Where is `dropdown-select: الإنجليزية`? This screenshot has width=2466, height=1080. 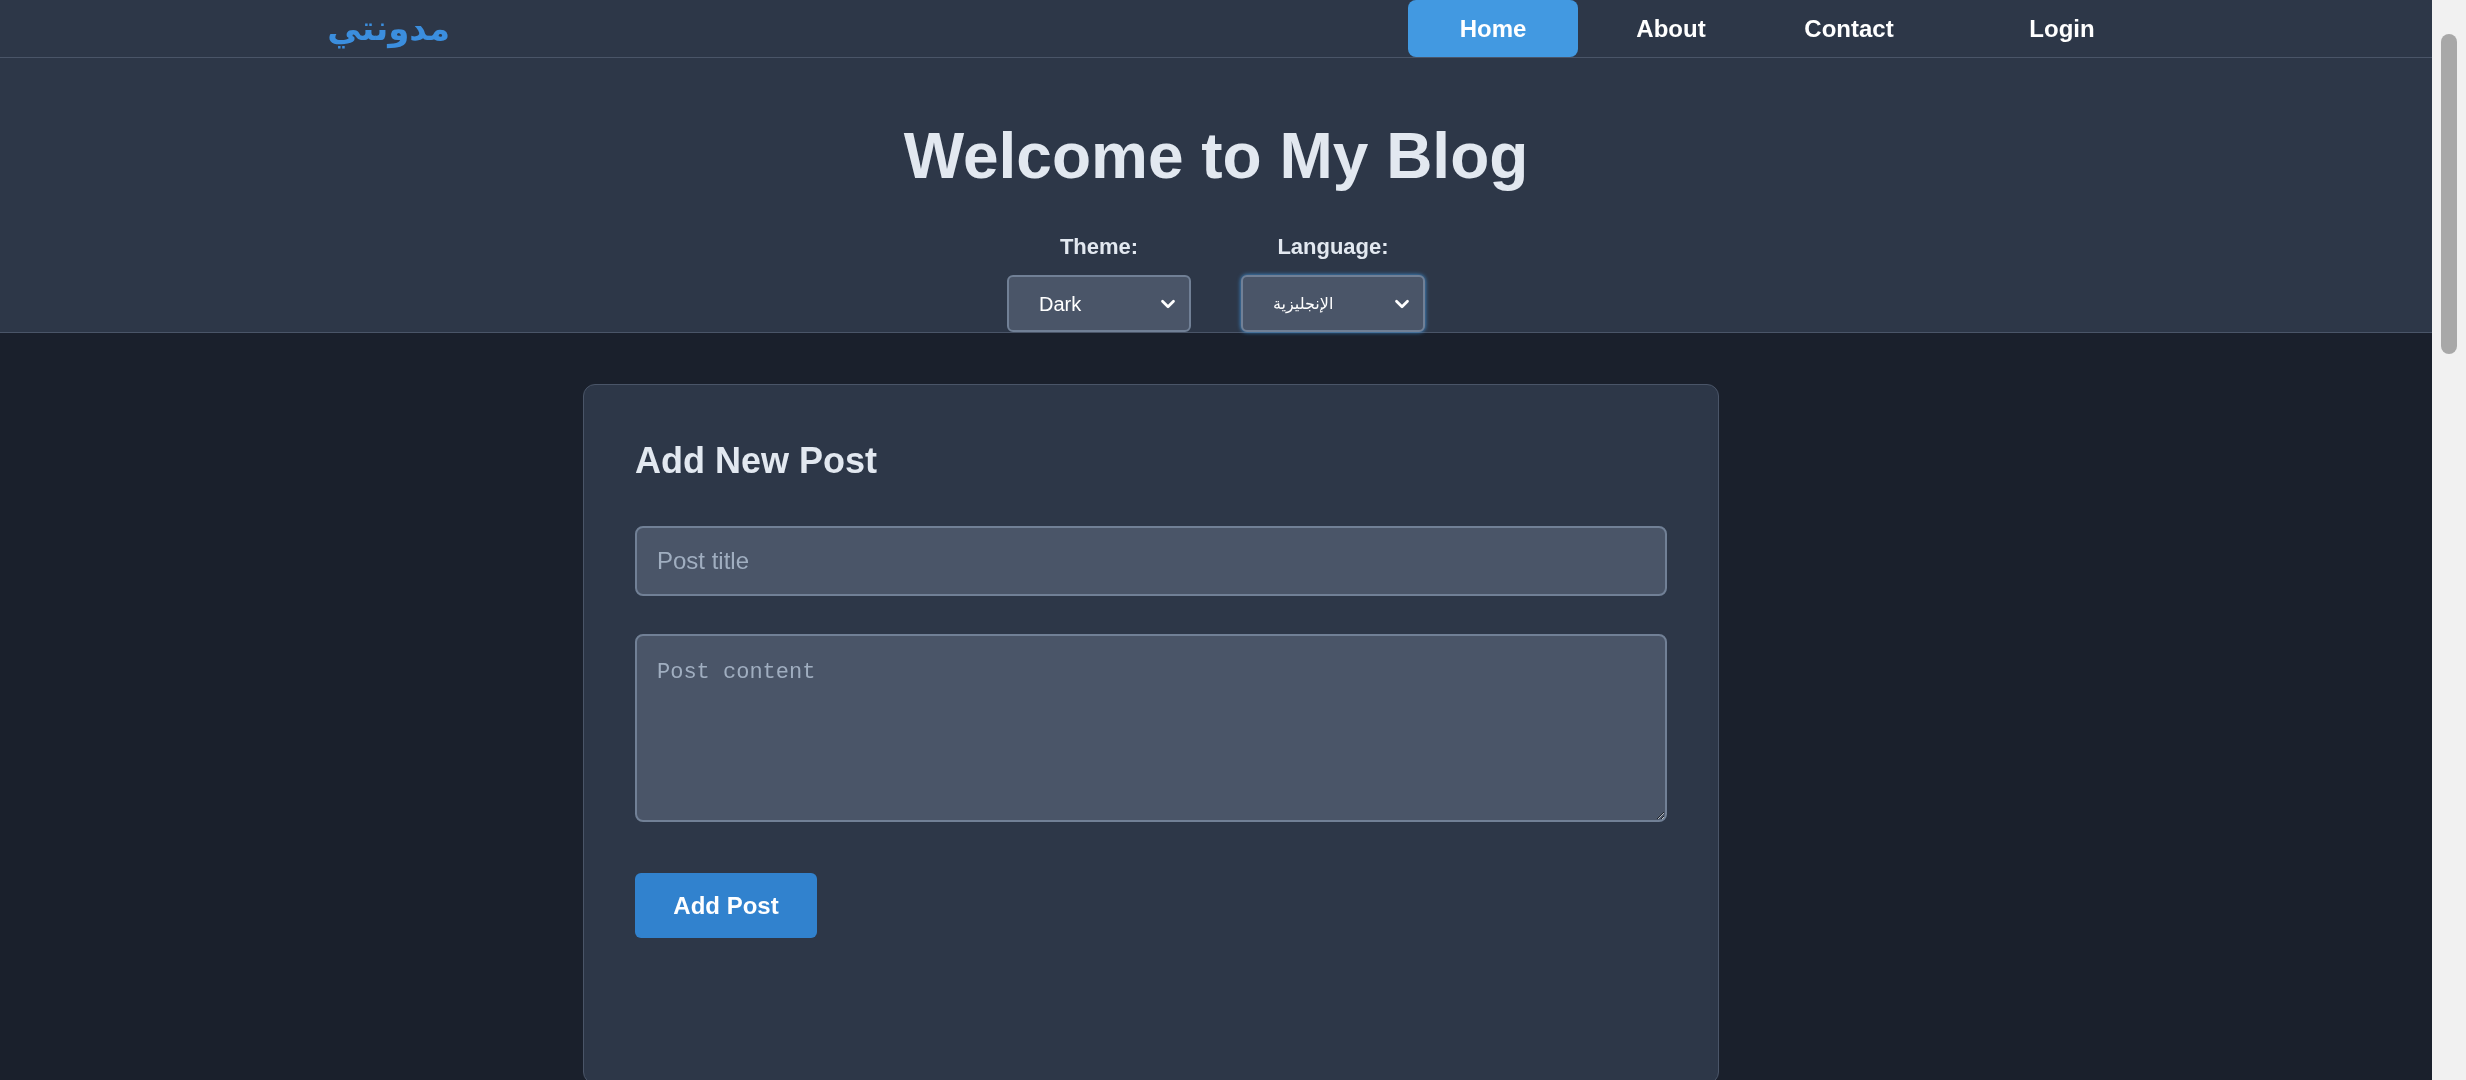 dropdown-select: الإنجليزية is located at coordinates (1333, 303).